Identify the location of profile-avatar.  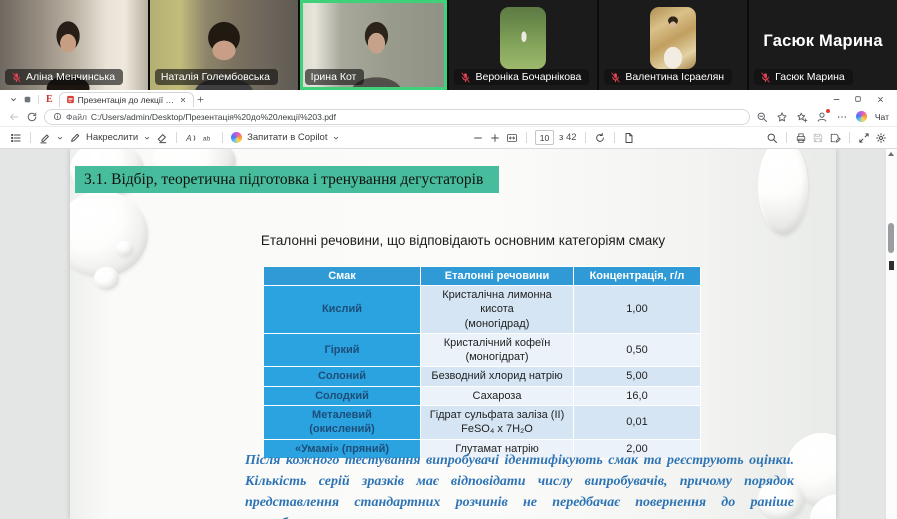
(823, 115).